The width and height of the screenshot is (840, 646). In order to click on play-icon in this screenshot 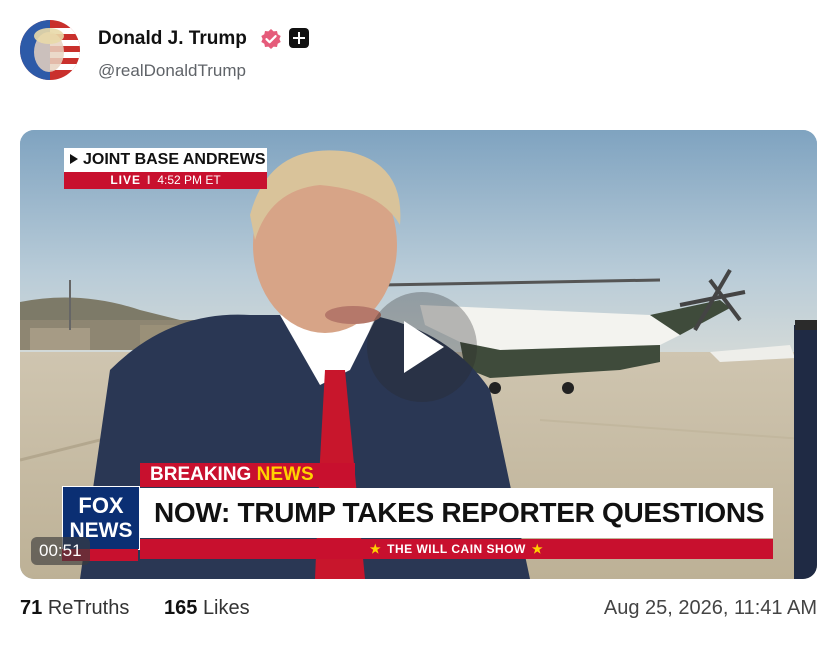, I will do `click(424, 347)`.